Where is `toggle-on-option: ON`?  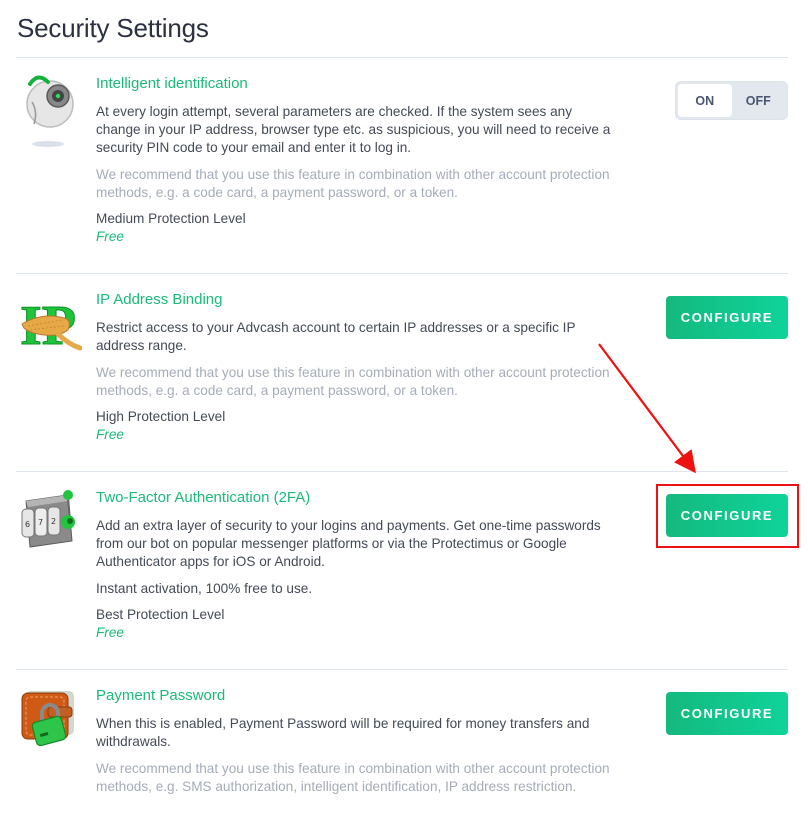 toggle-on-option: ON is located at coordinates (705, 100).